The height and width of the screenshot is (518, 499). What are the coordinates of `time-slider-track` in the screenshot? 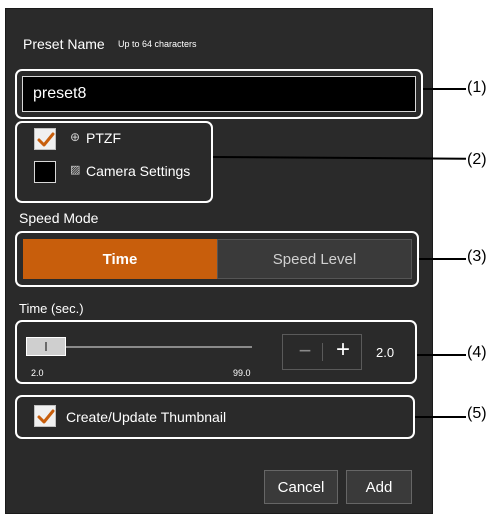 It's located at (143, 347).